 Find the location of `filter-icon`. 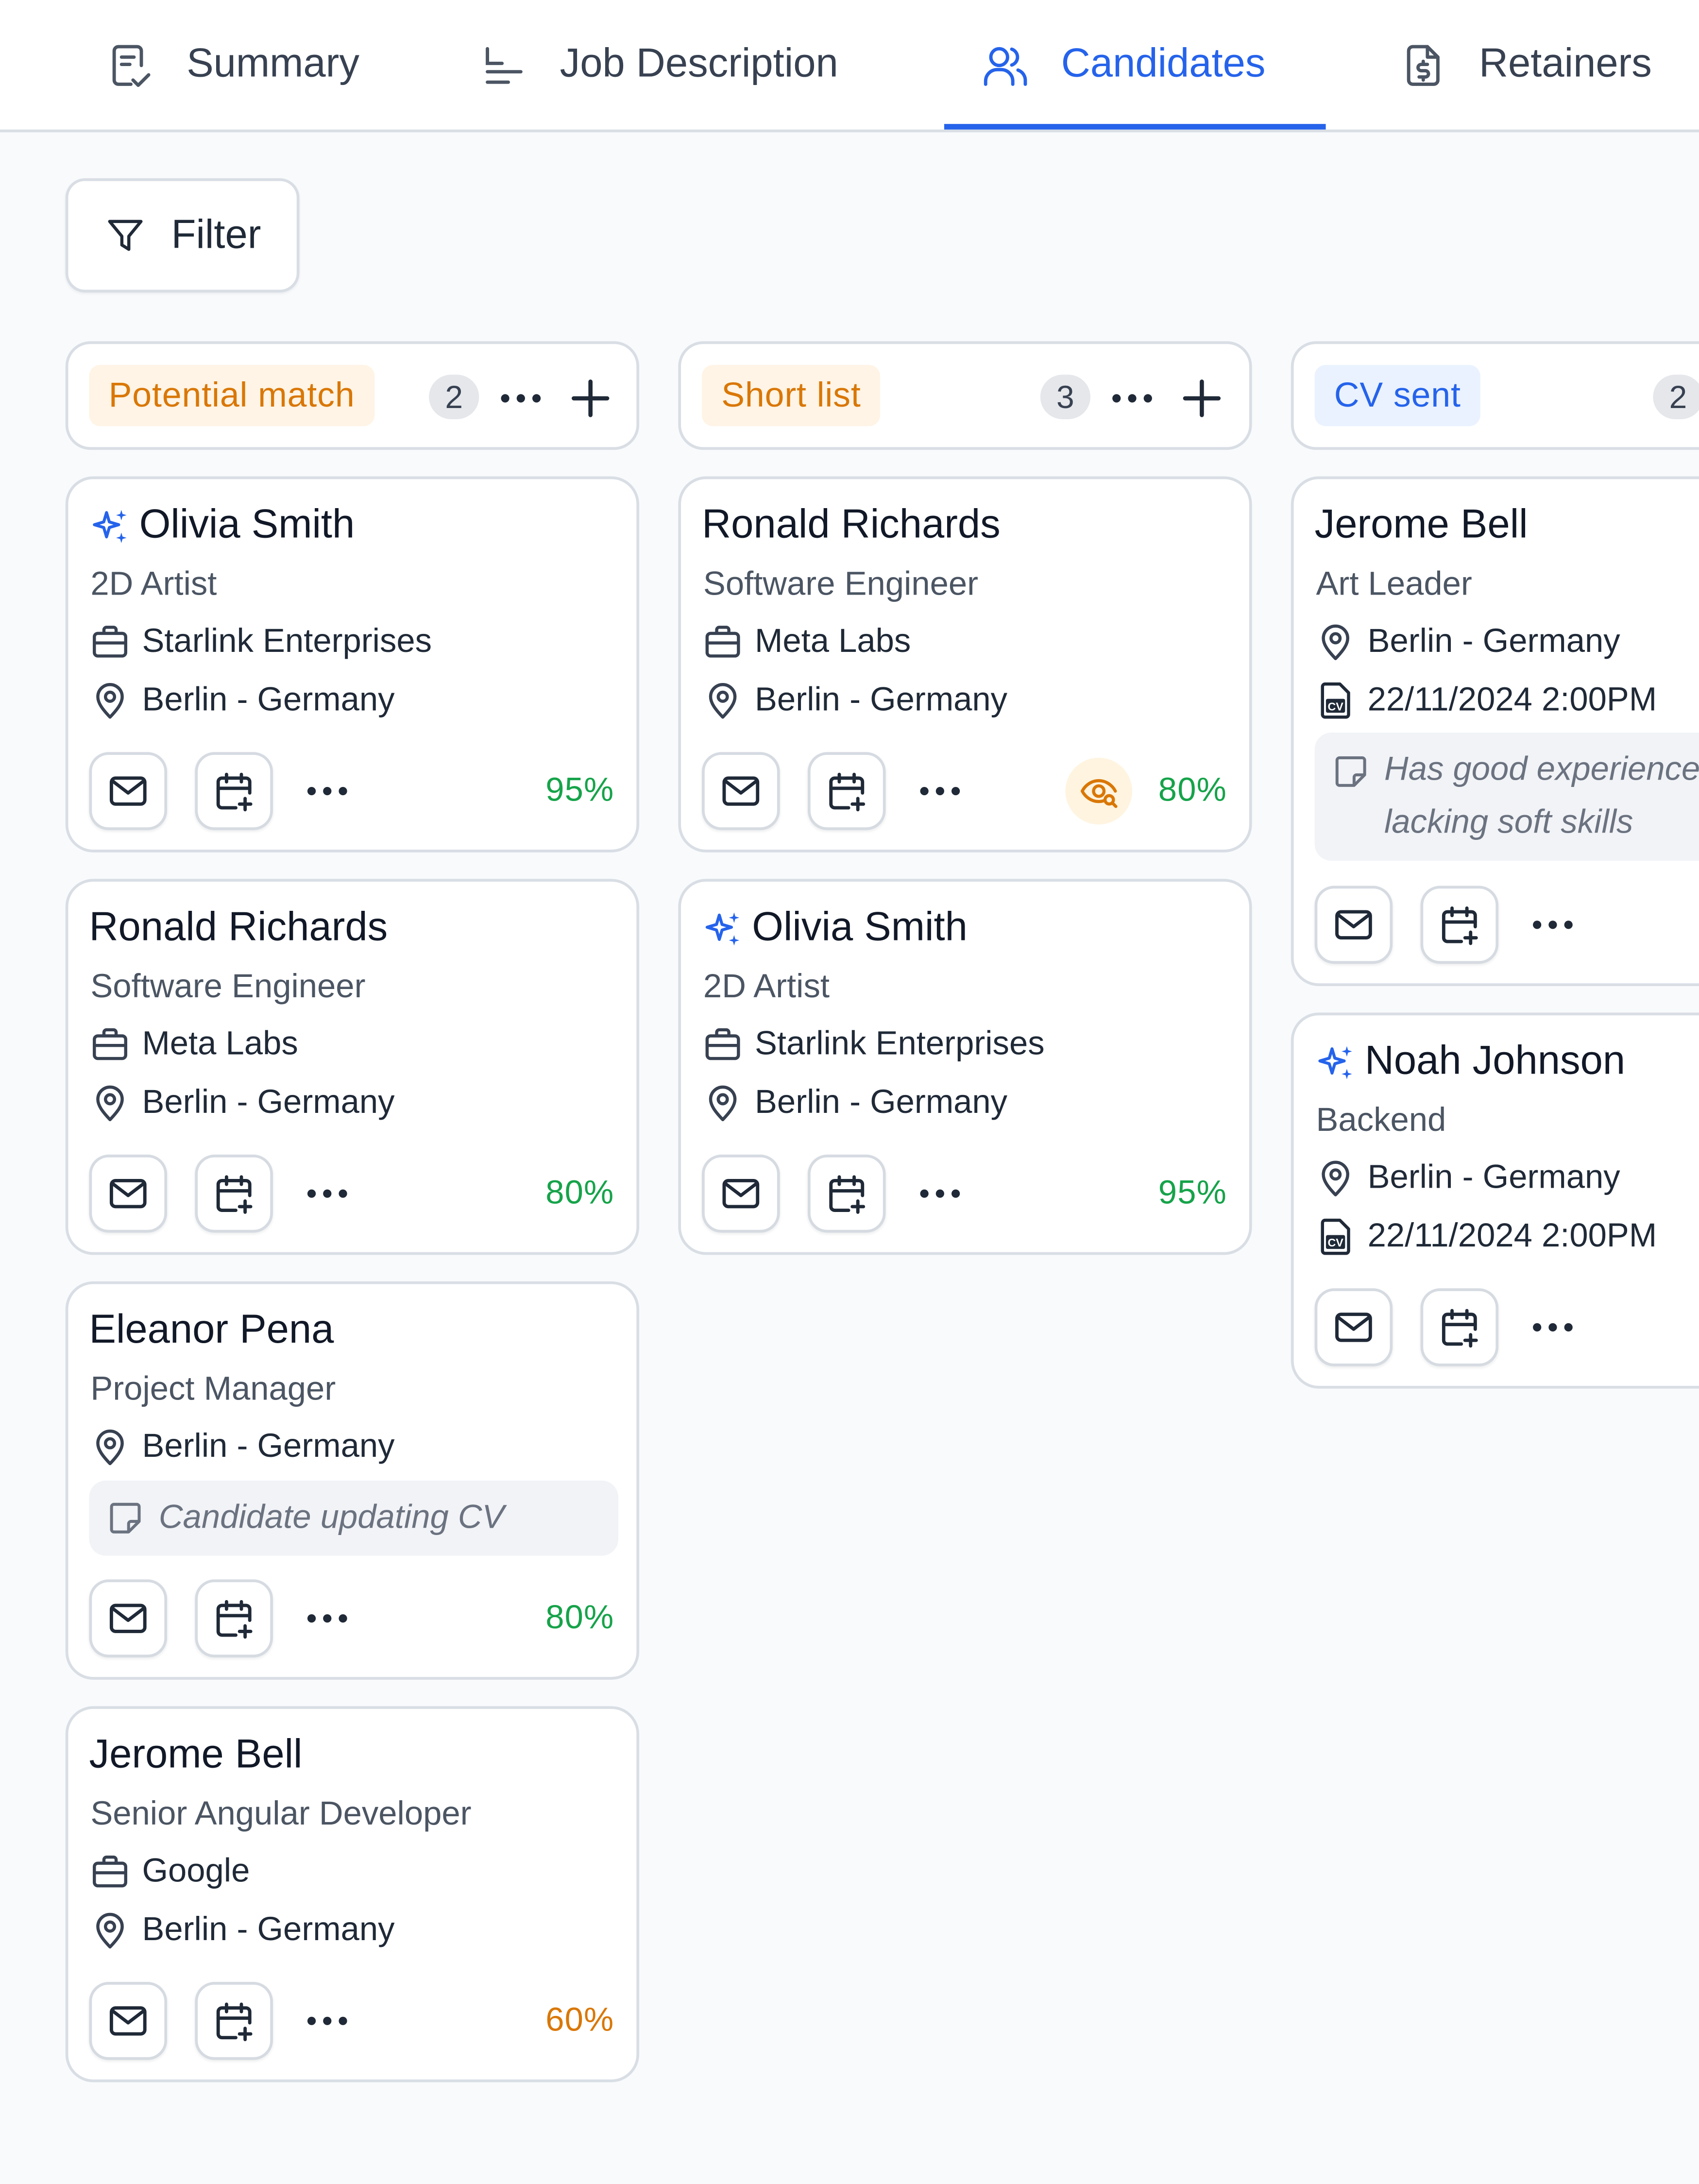

filter-icon is located at coordinates (125, 235).